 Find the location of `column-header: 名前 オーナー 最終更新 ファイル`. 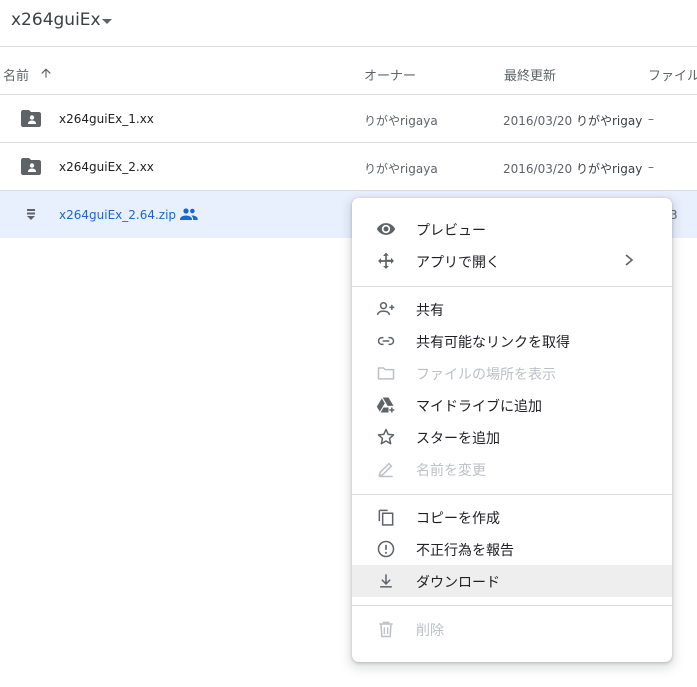

column-header: 名前 オーナー 最終更新 ファイル is located at coordinates (348, 70).